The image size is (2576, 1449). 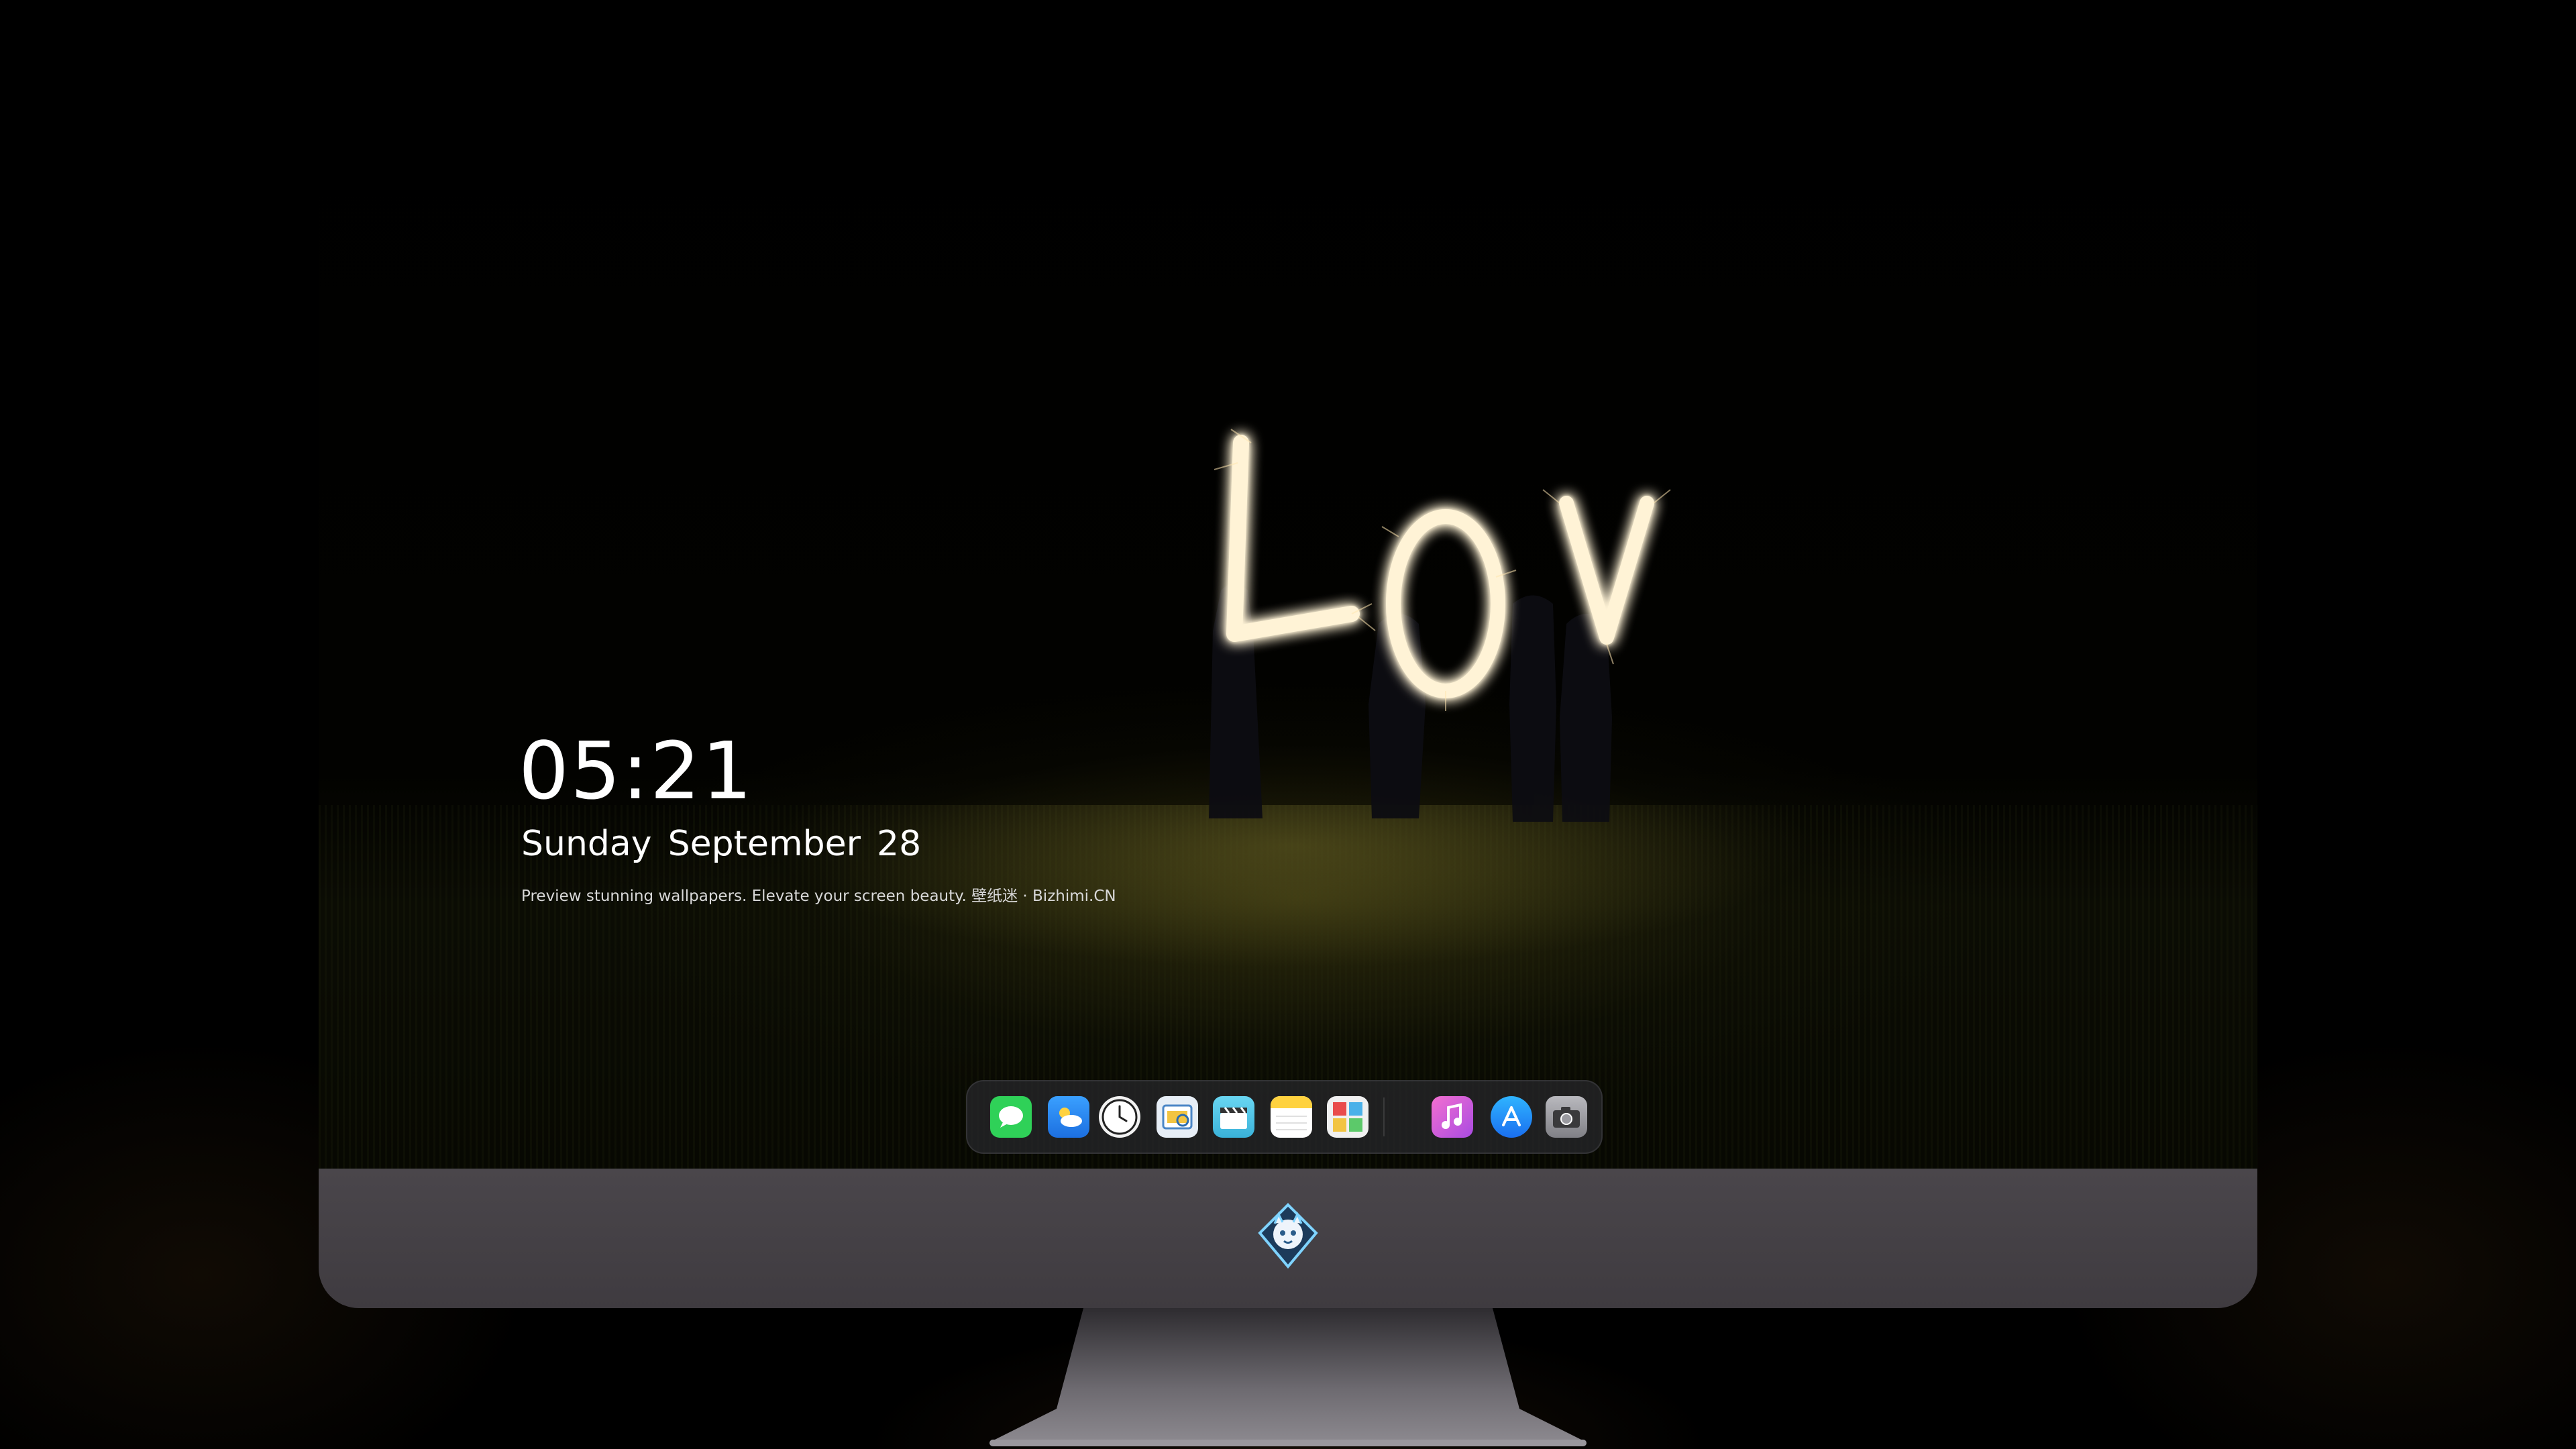 What do you see at coordinates (586, 844) in the screenshot?
I see `date-weekday: Sunday` at bounding box center [586, 844].